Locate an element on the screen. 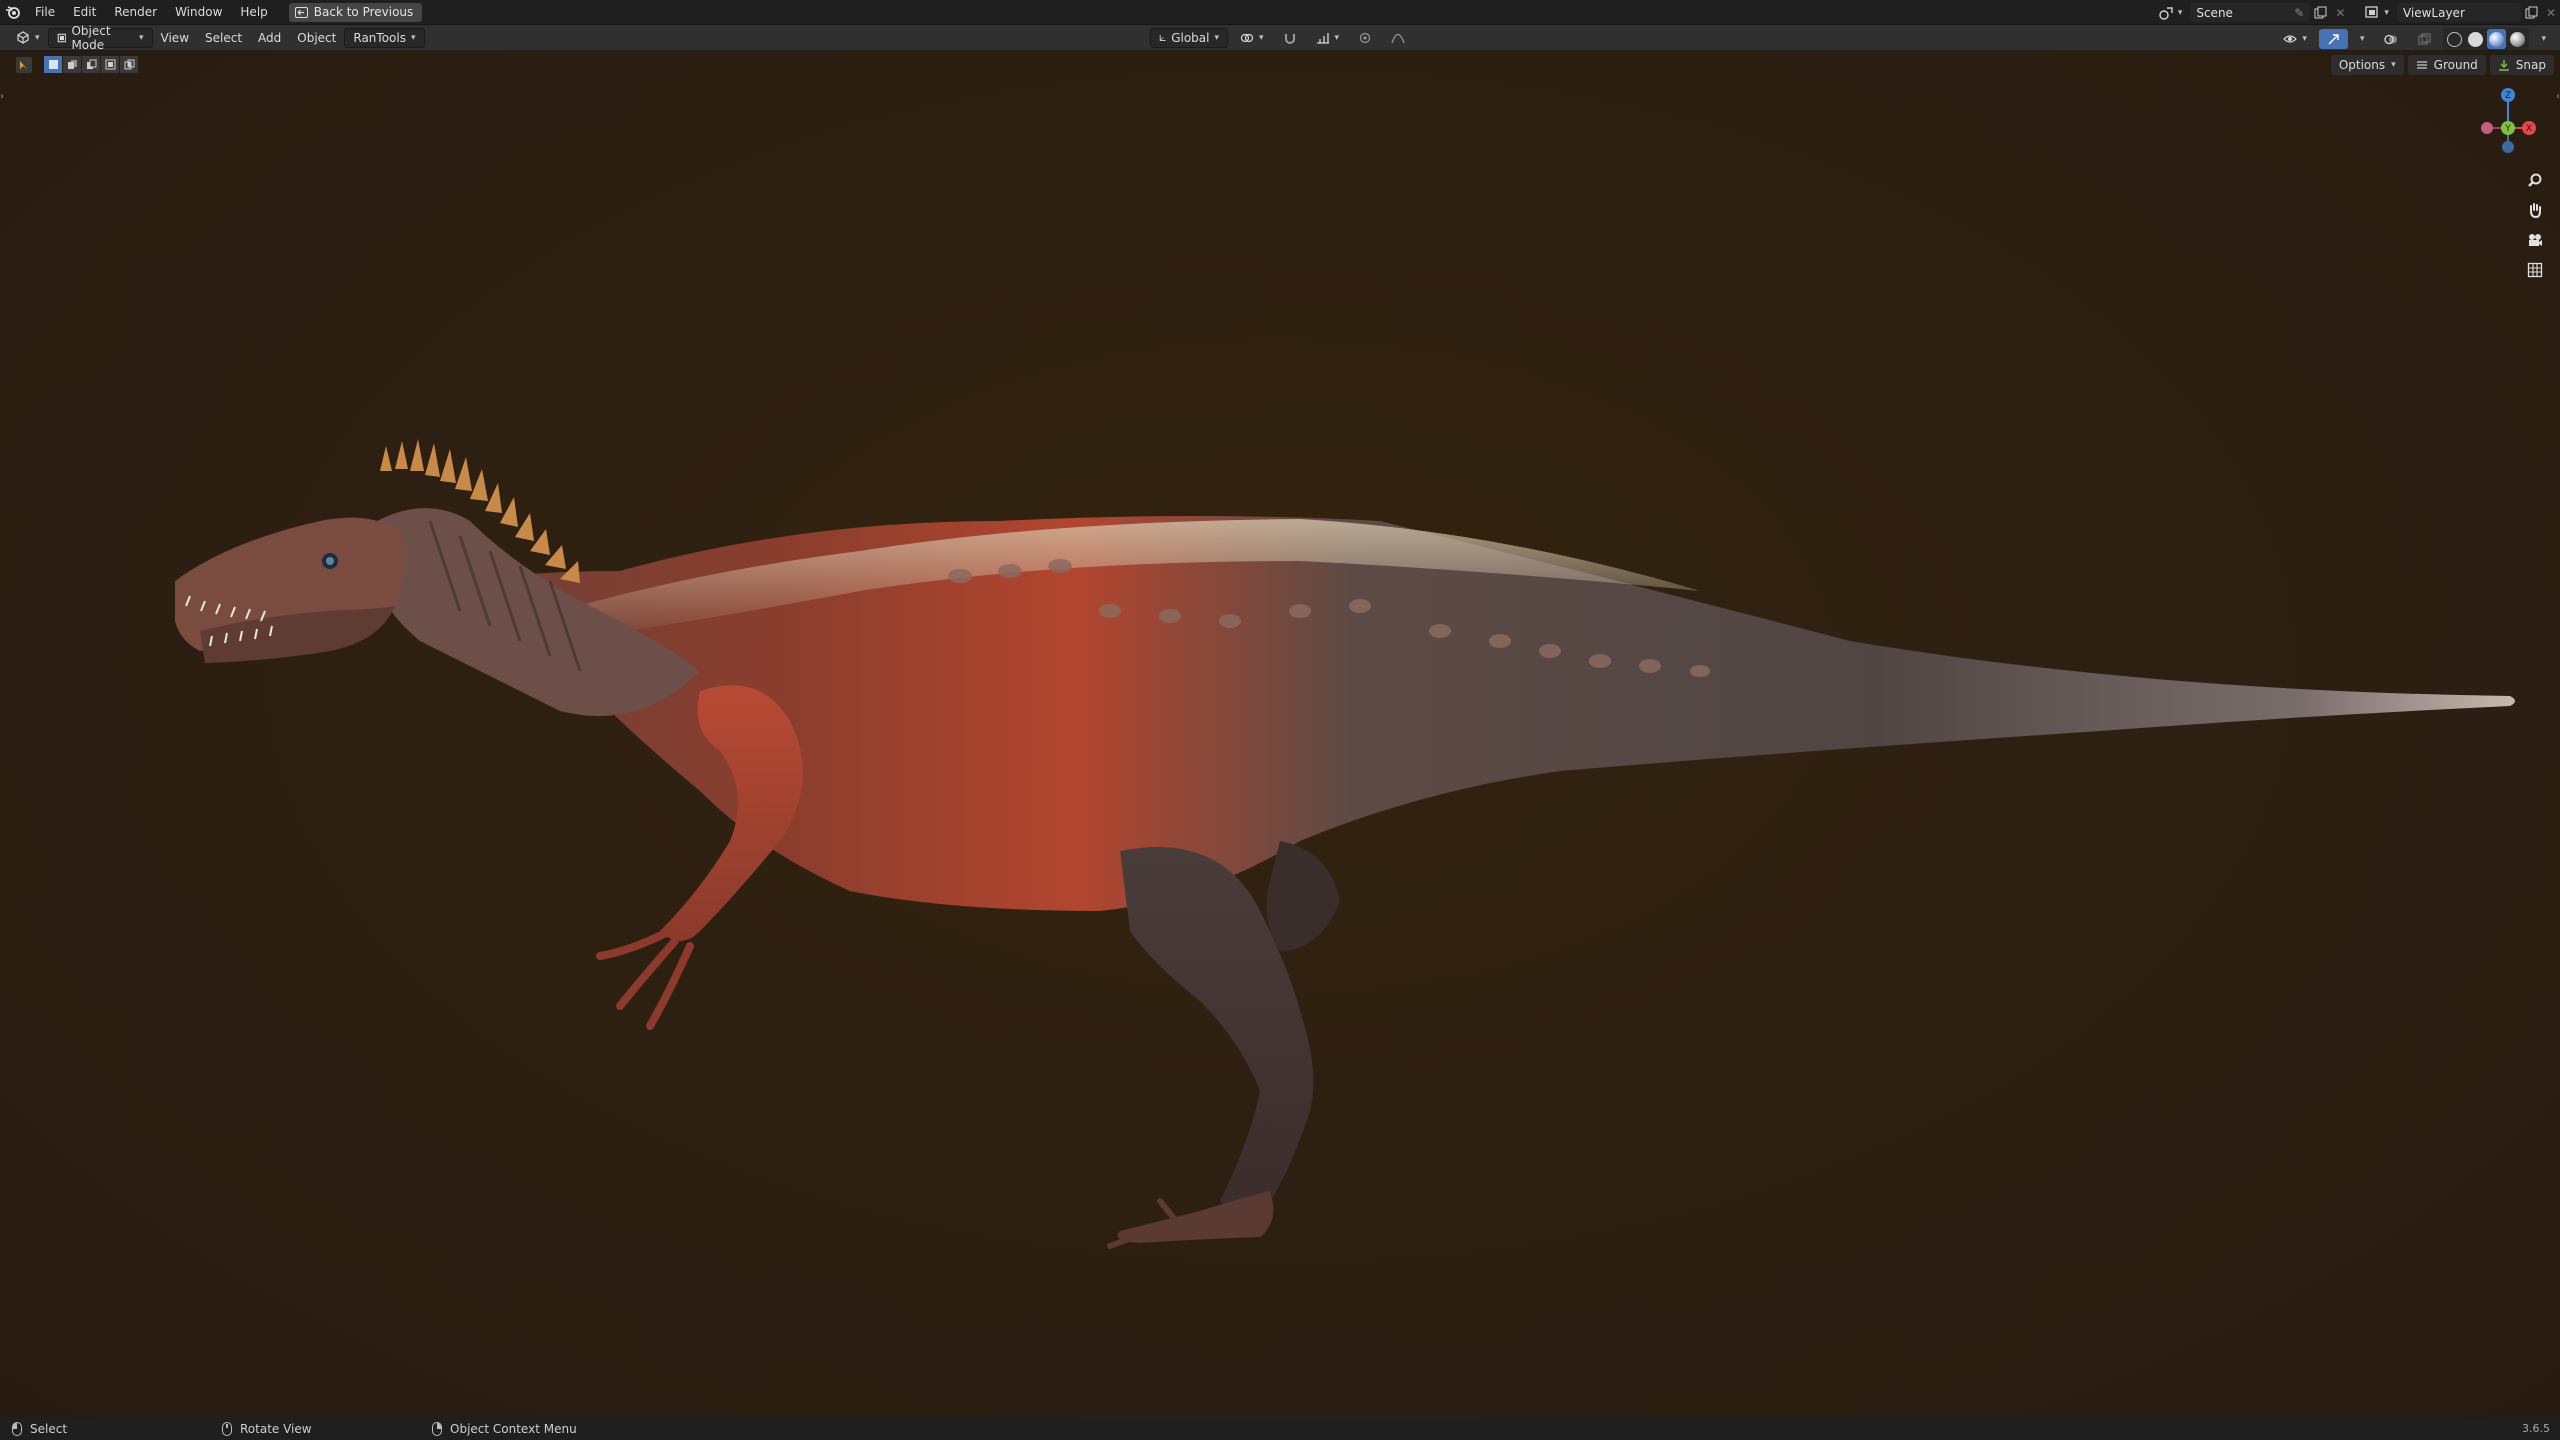  selection-mode-group is located at coordinates (91, 64).